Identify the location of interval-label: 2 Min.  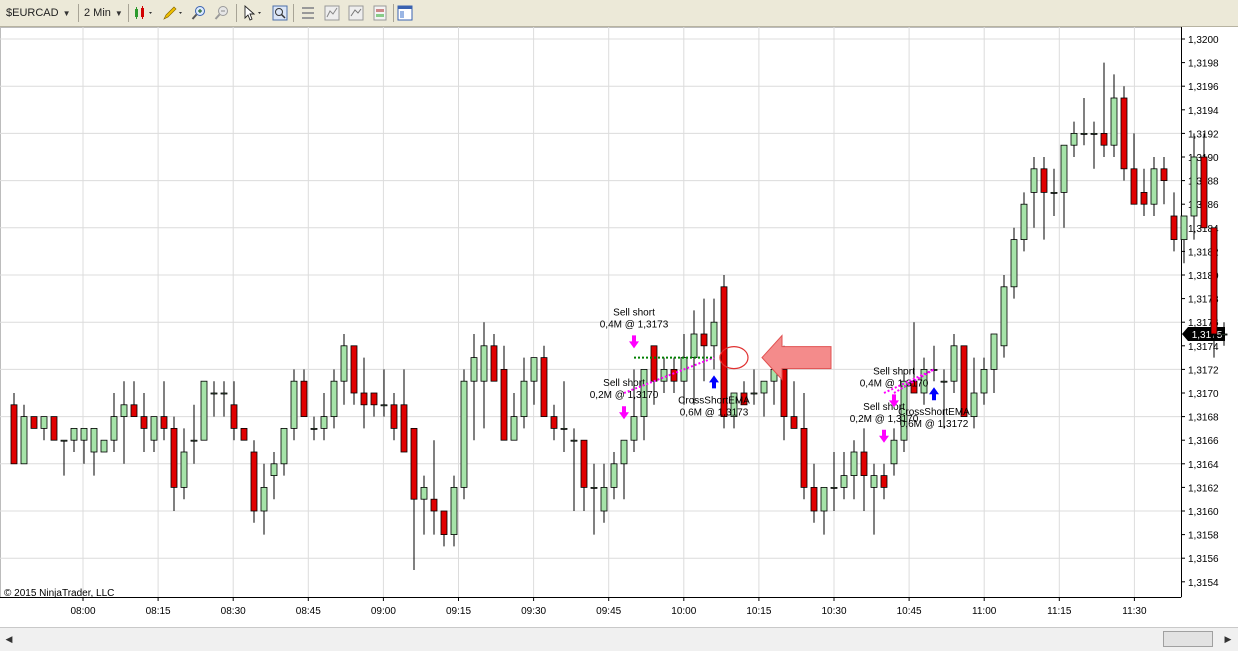
(97, 13).